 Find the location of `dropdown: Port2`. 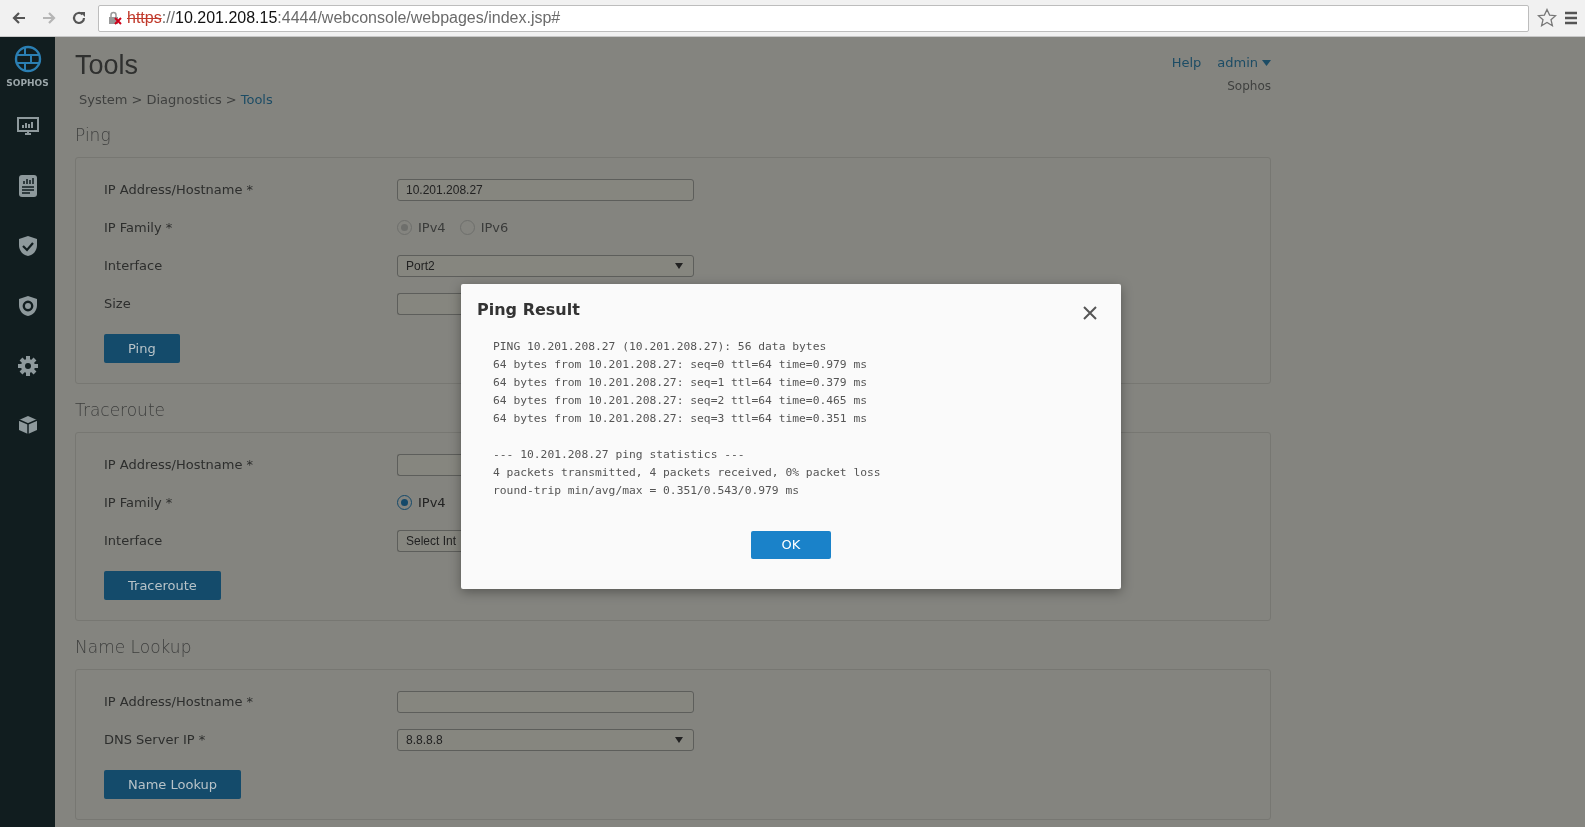

dropdown: Port2 is located at coordinates (545, 265).